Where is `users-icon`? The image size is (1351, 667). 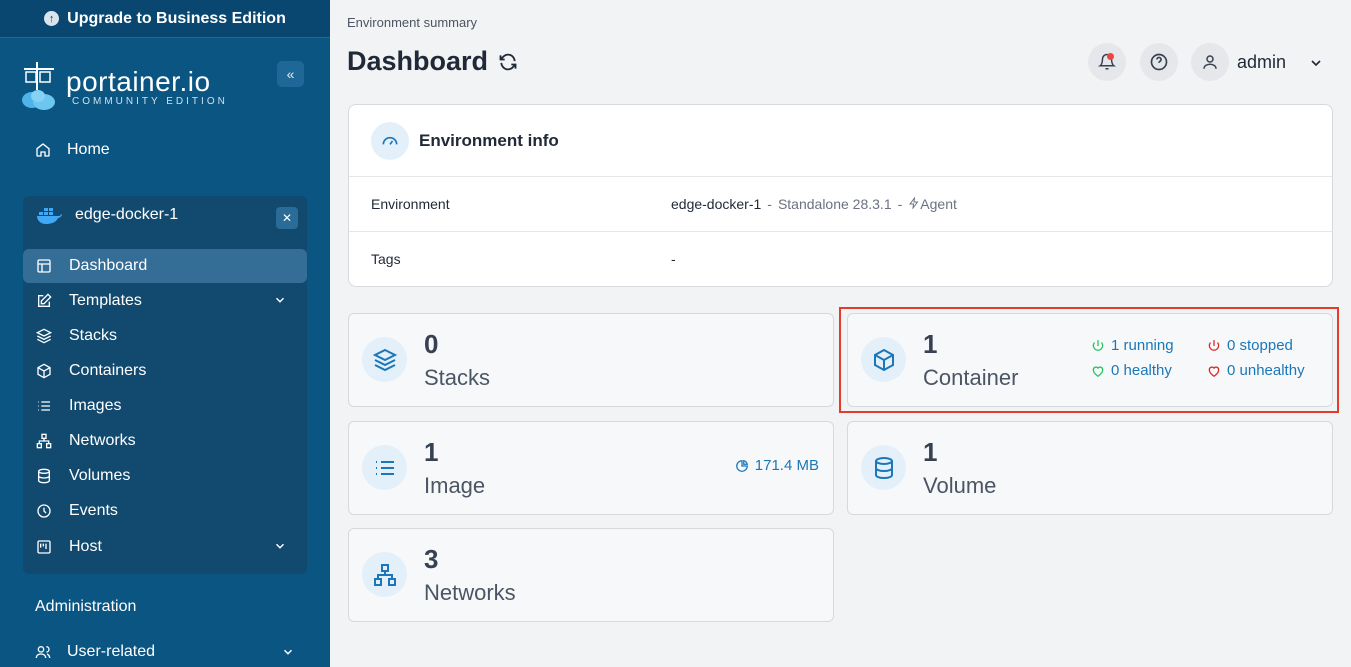 users-icon is located at coordinates (43, 652).